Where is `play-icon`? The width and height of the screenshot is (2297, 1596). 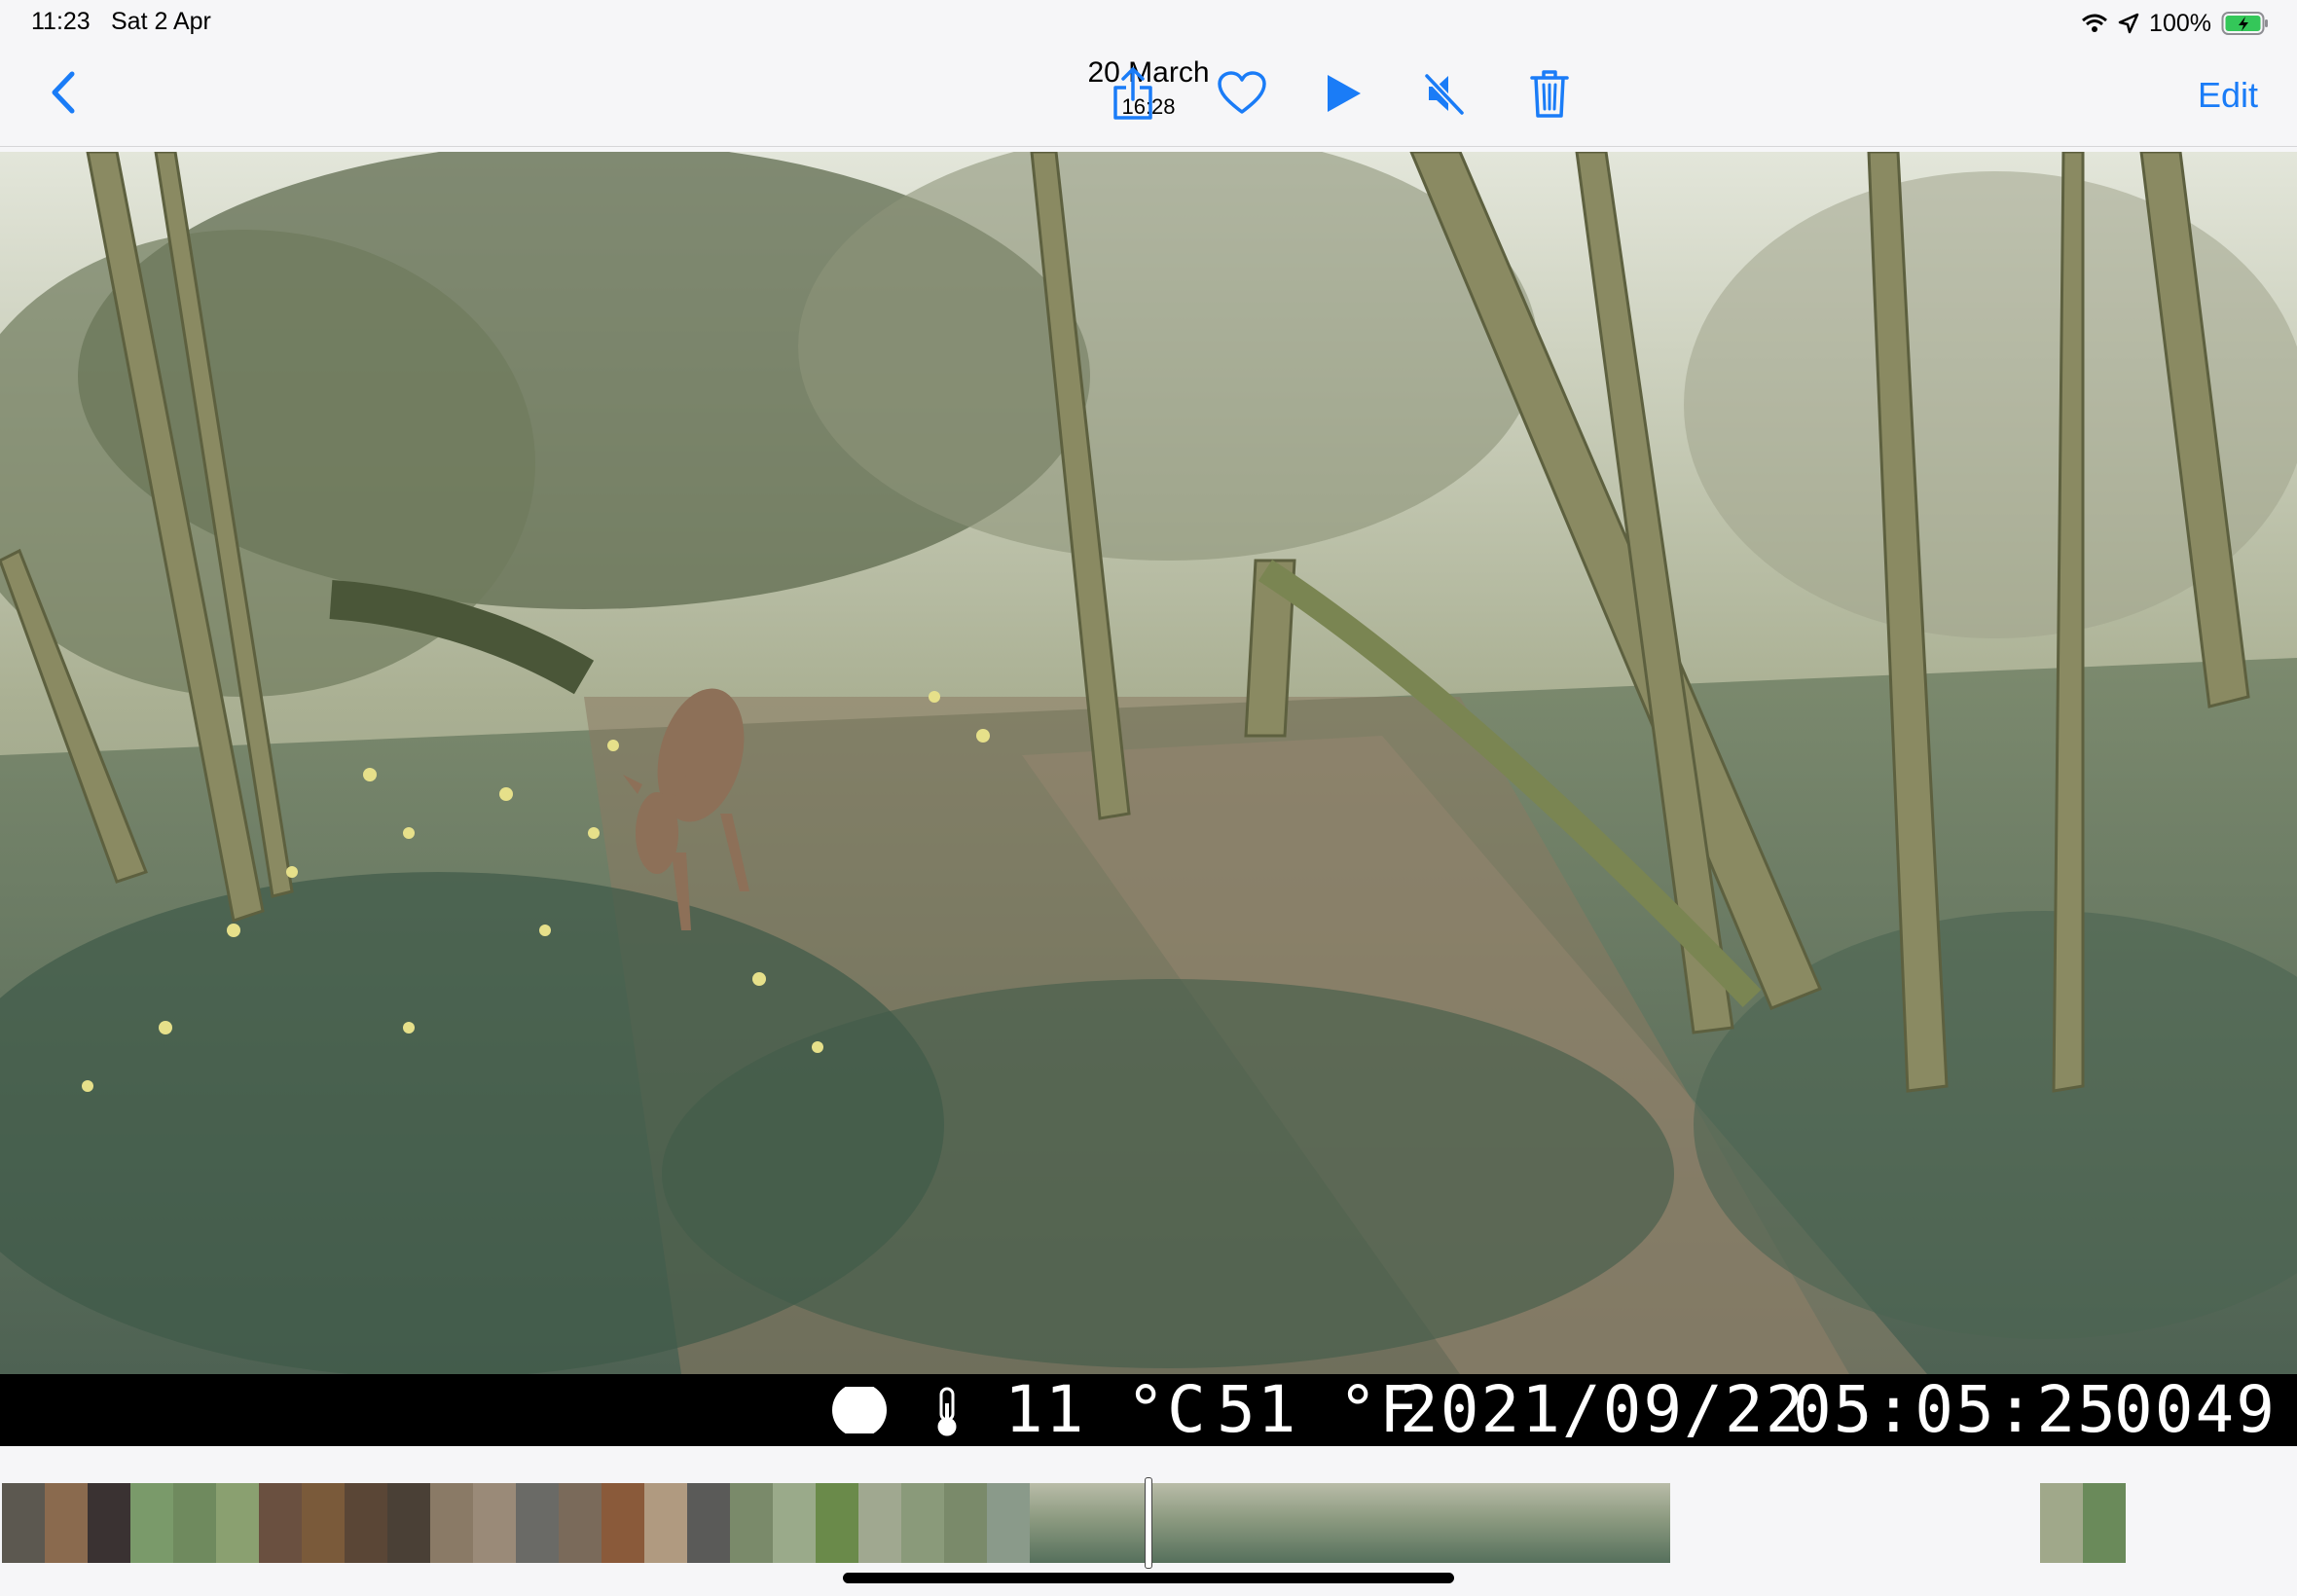
play-icon is located at coordinates (1343, 96).